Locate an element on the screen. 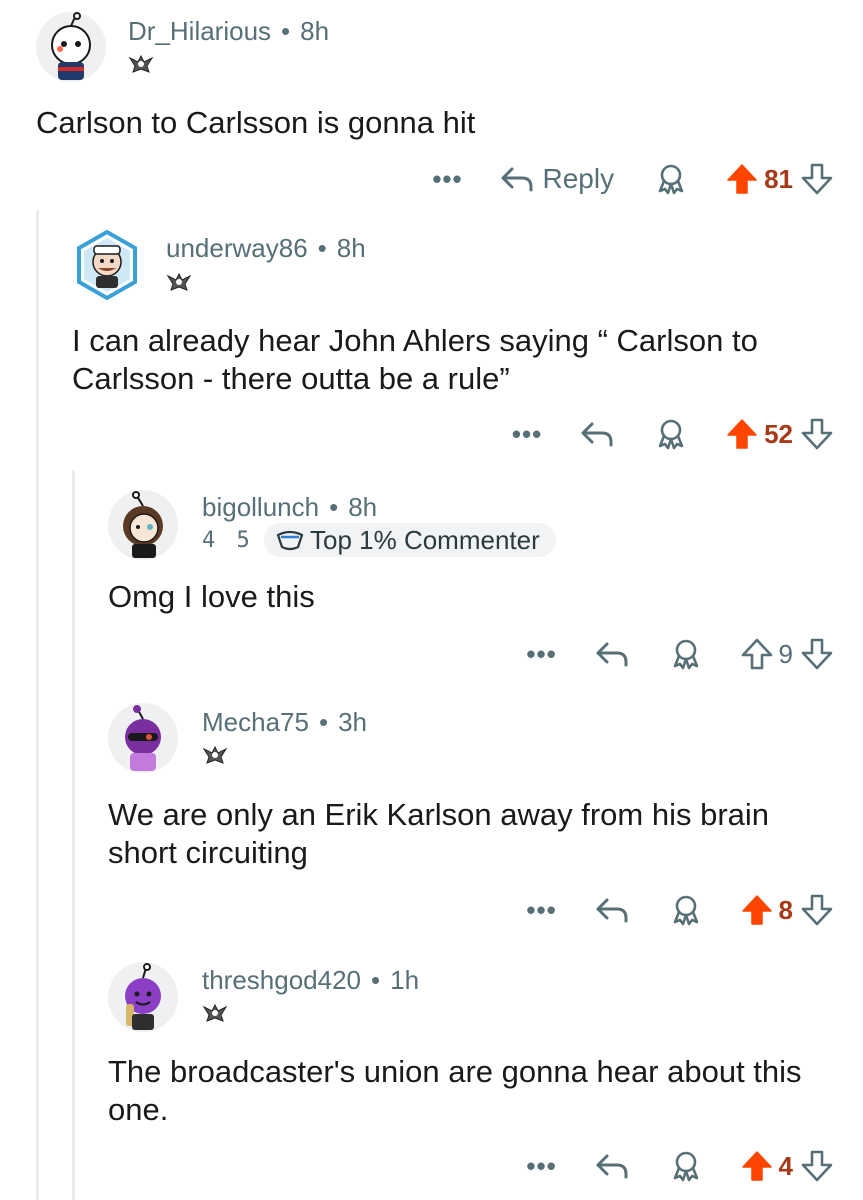 This screenshot has height=1200, width=863. comment-text: Omg I love this is located at coordinates (211, 596).